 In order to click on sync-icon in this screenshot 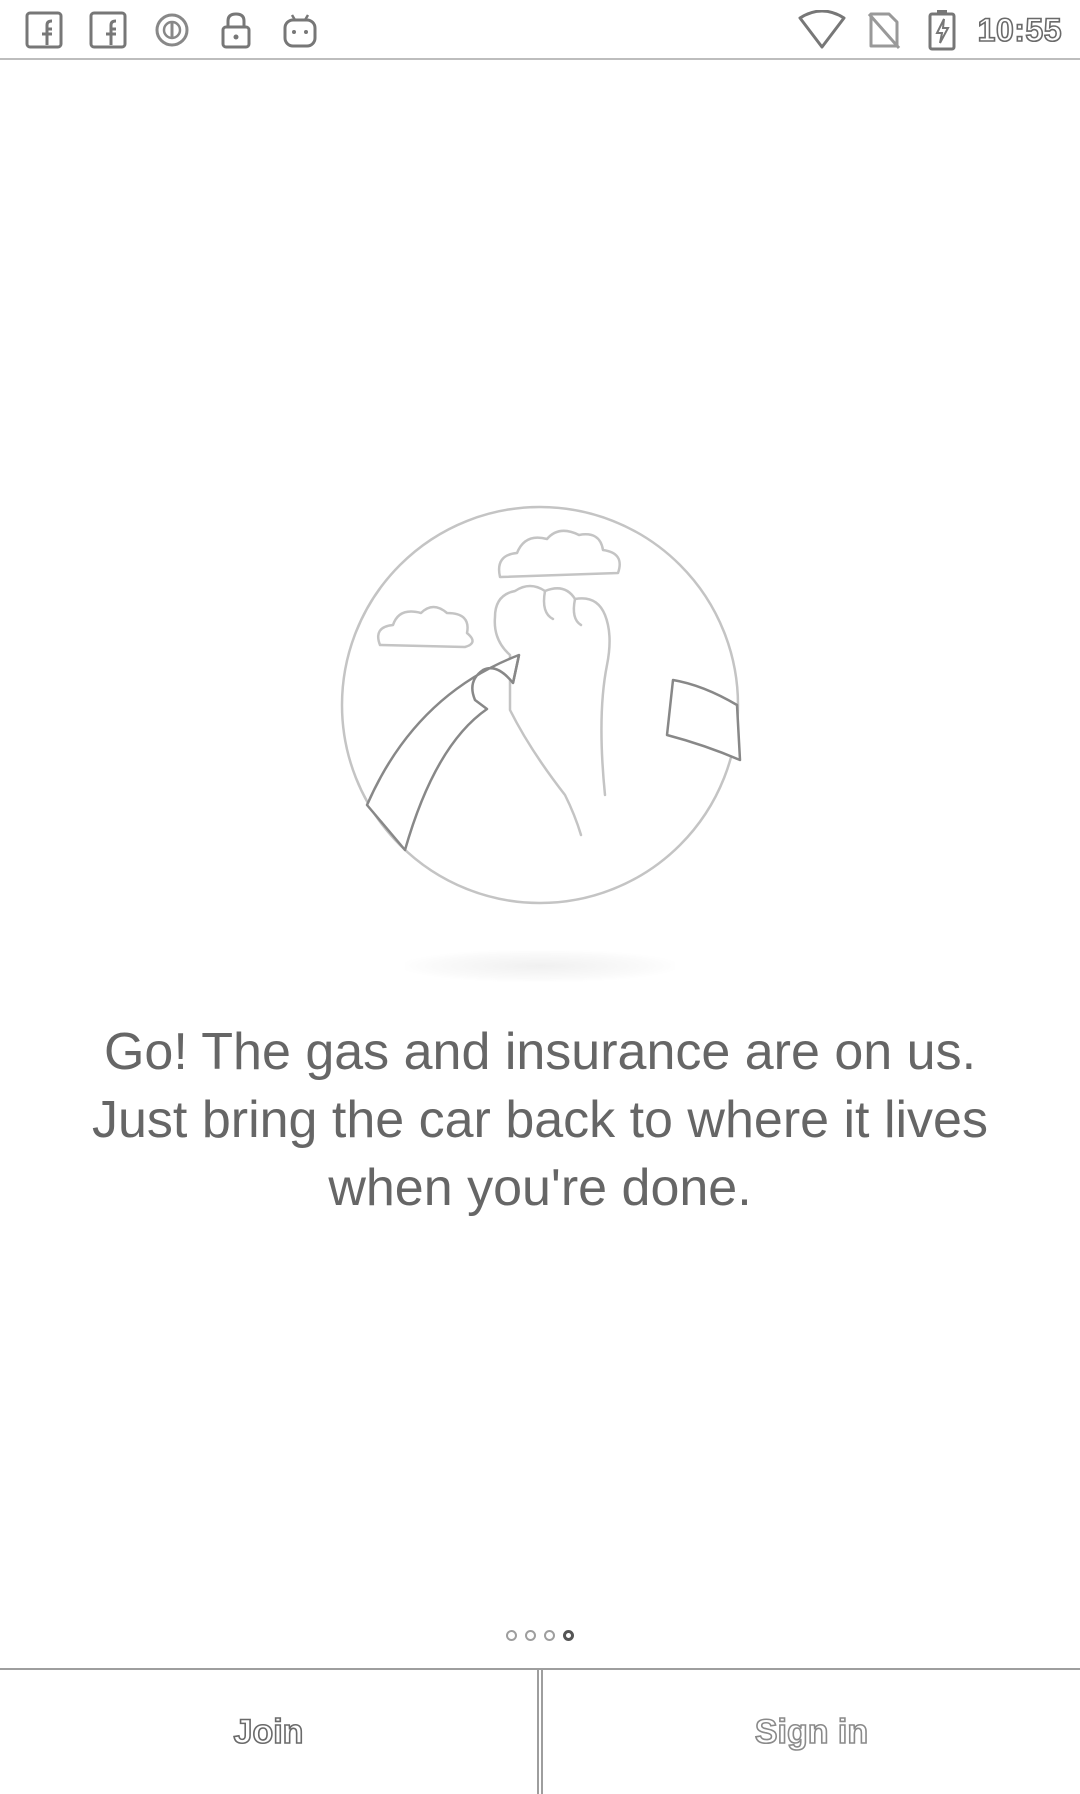, I will do `click(172, 30)`.